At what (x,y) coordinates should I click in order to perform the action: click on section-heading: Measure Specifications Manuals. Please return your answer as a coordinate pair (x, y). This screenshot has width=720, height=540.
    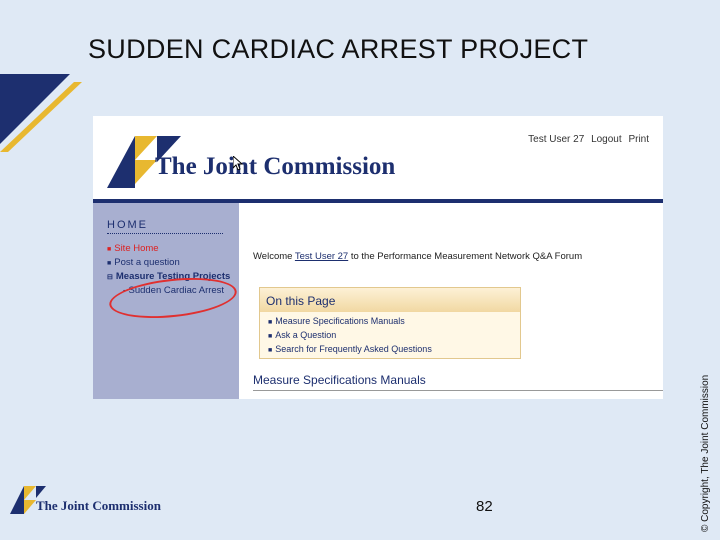
    Looking at the image, I should click on (458, 382).